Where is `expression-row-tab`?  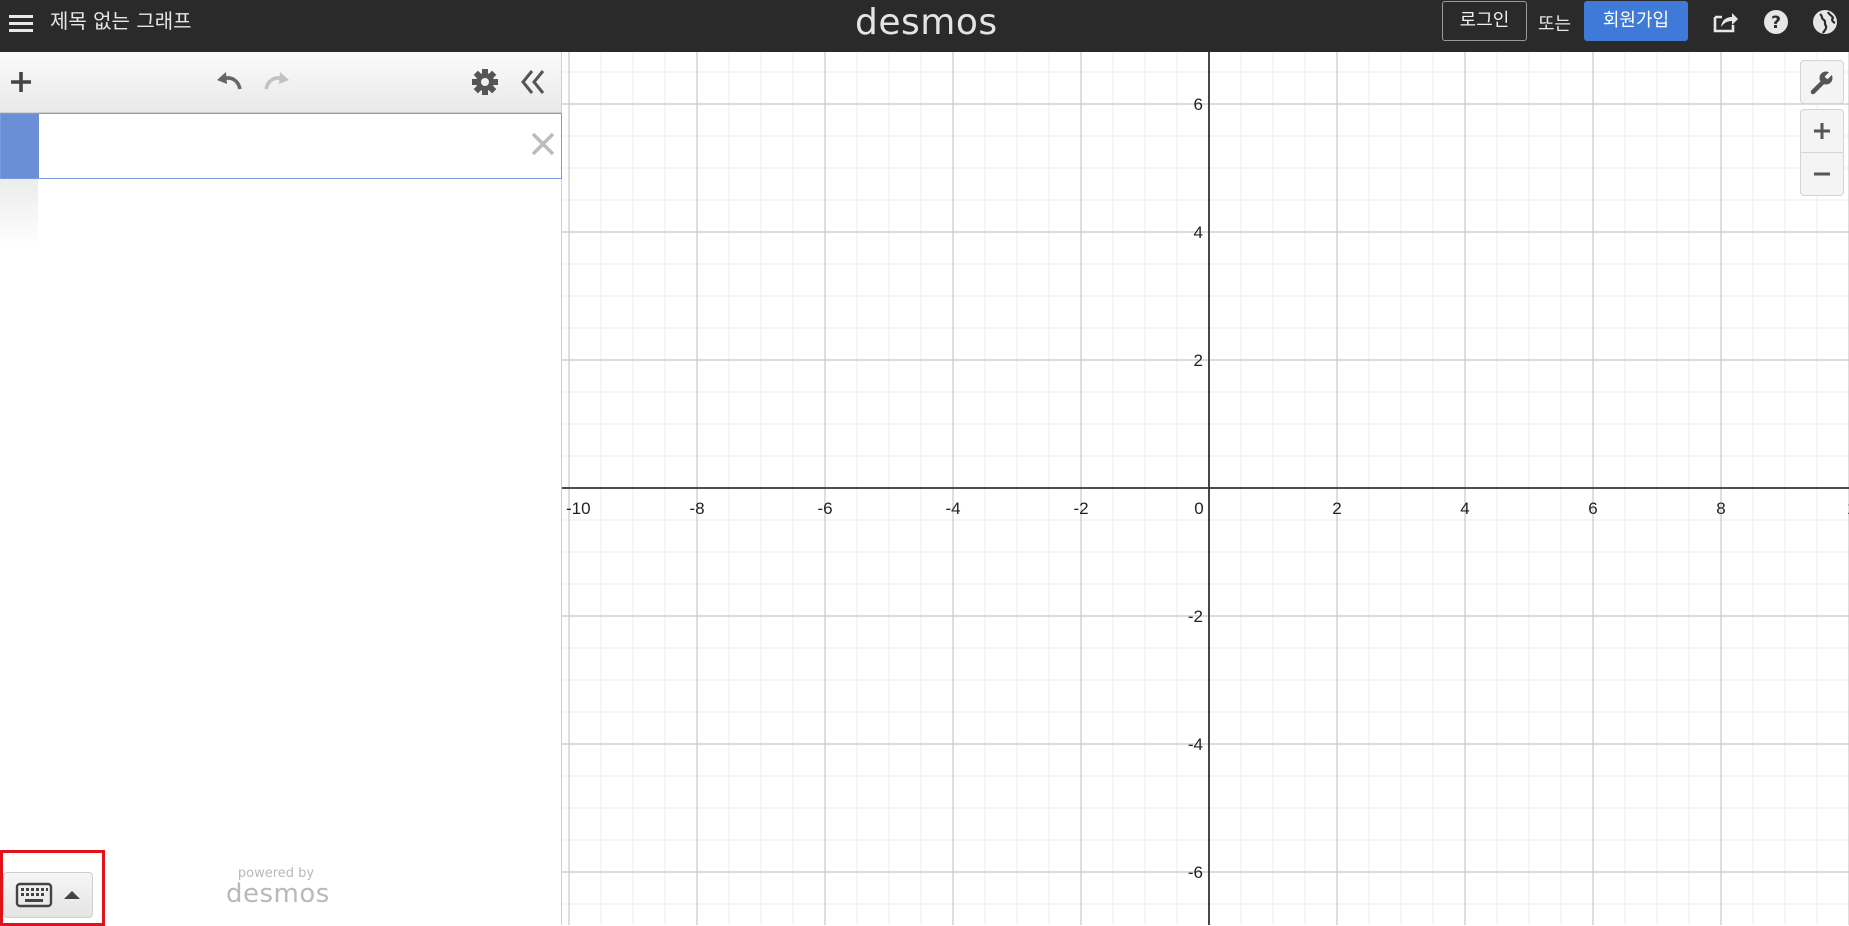
expression-row-tab is located at coordinates (20, 146).